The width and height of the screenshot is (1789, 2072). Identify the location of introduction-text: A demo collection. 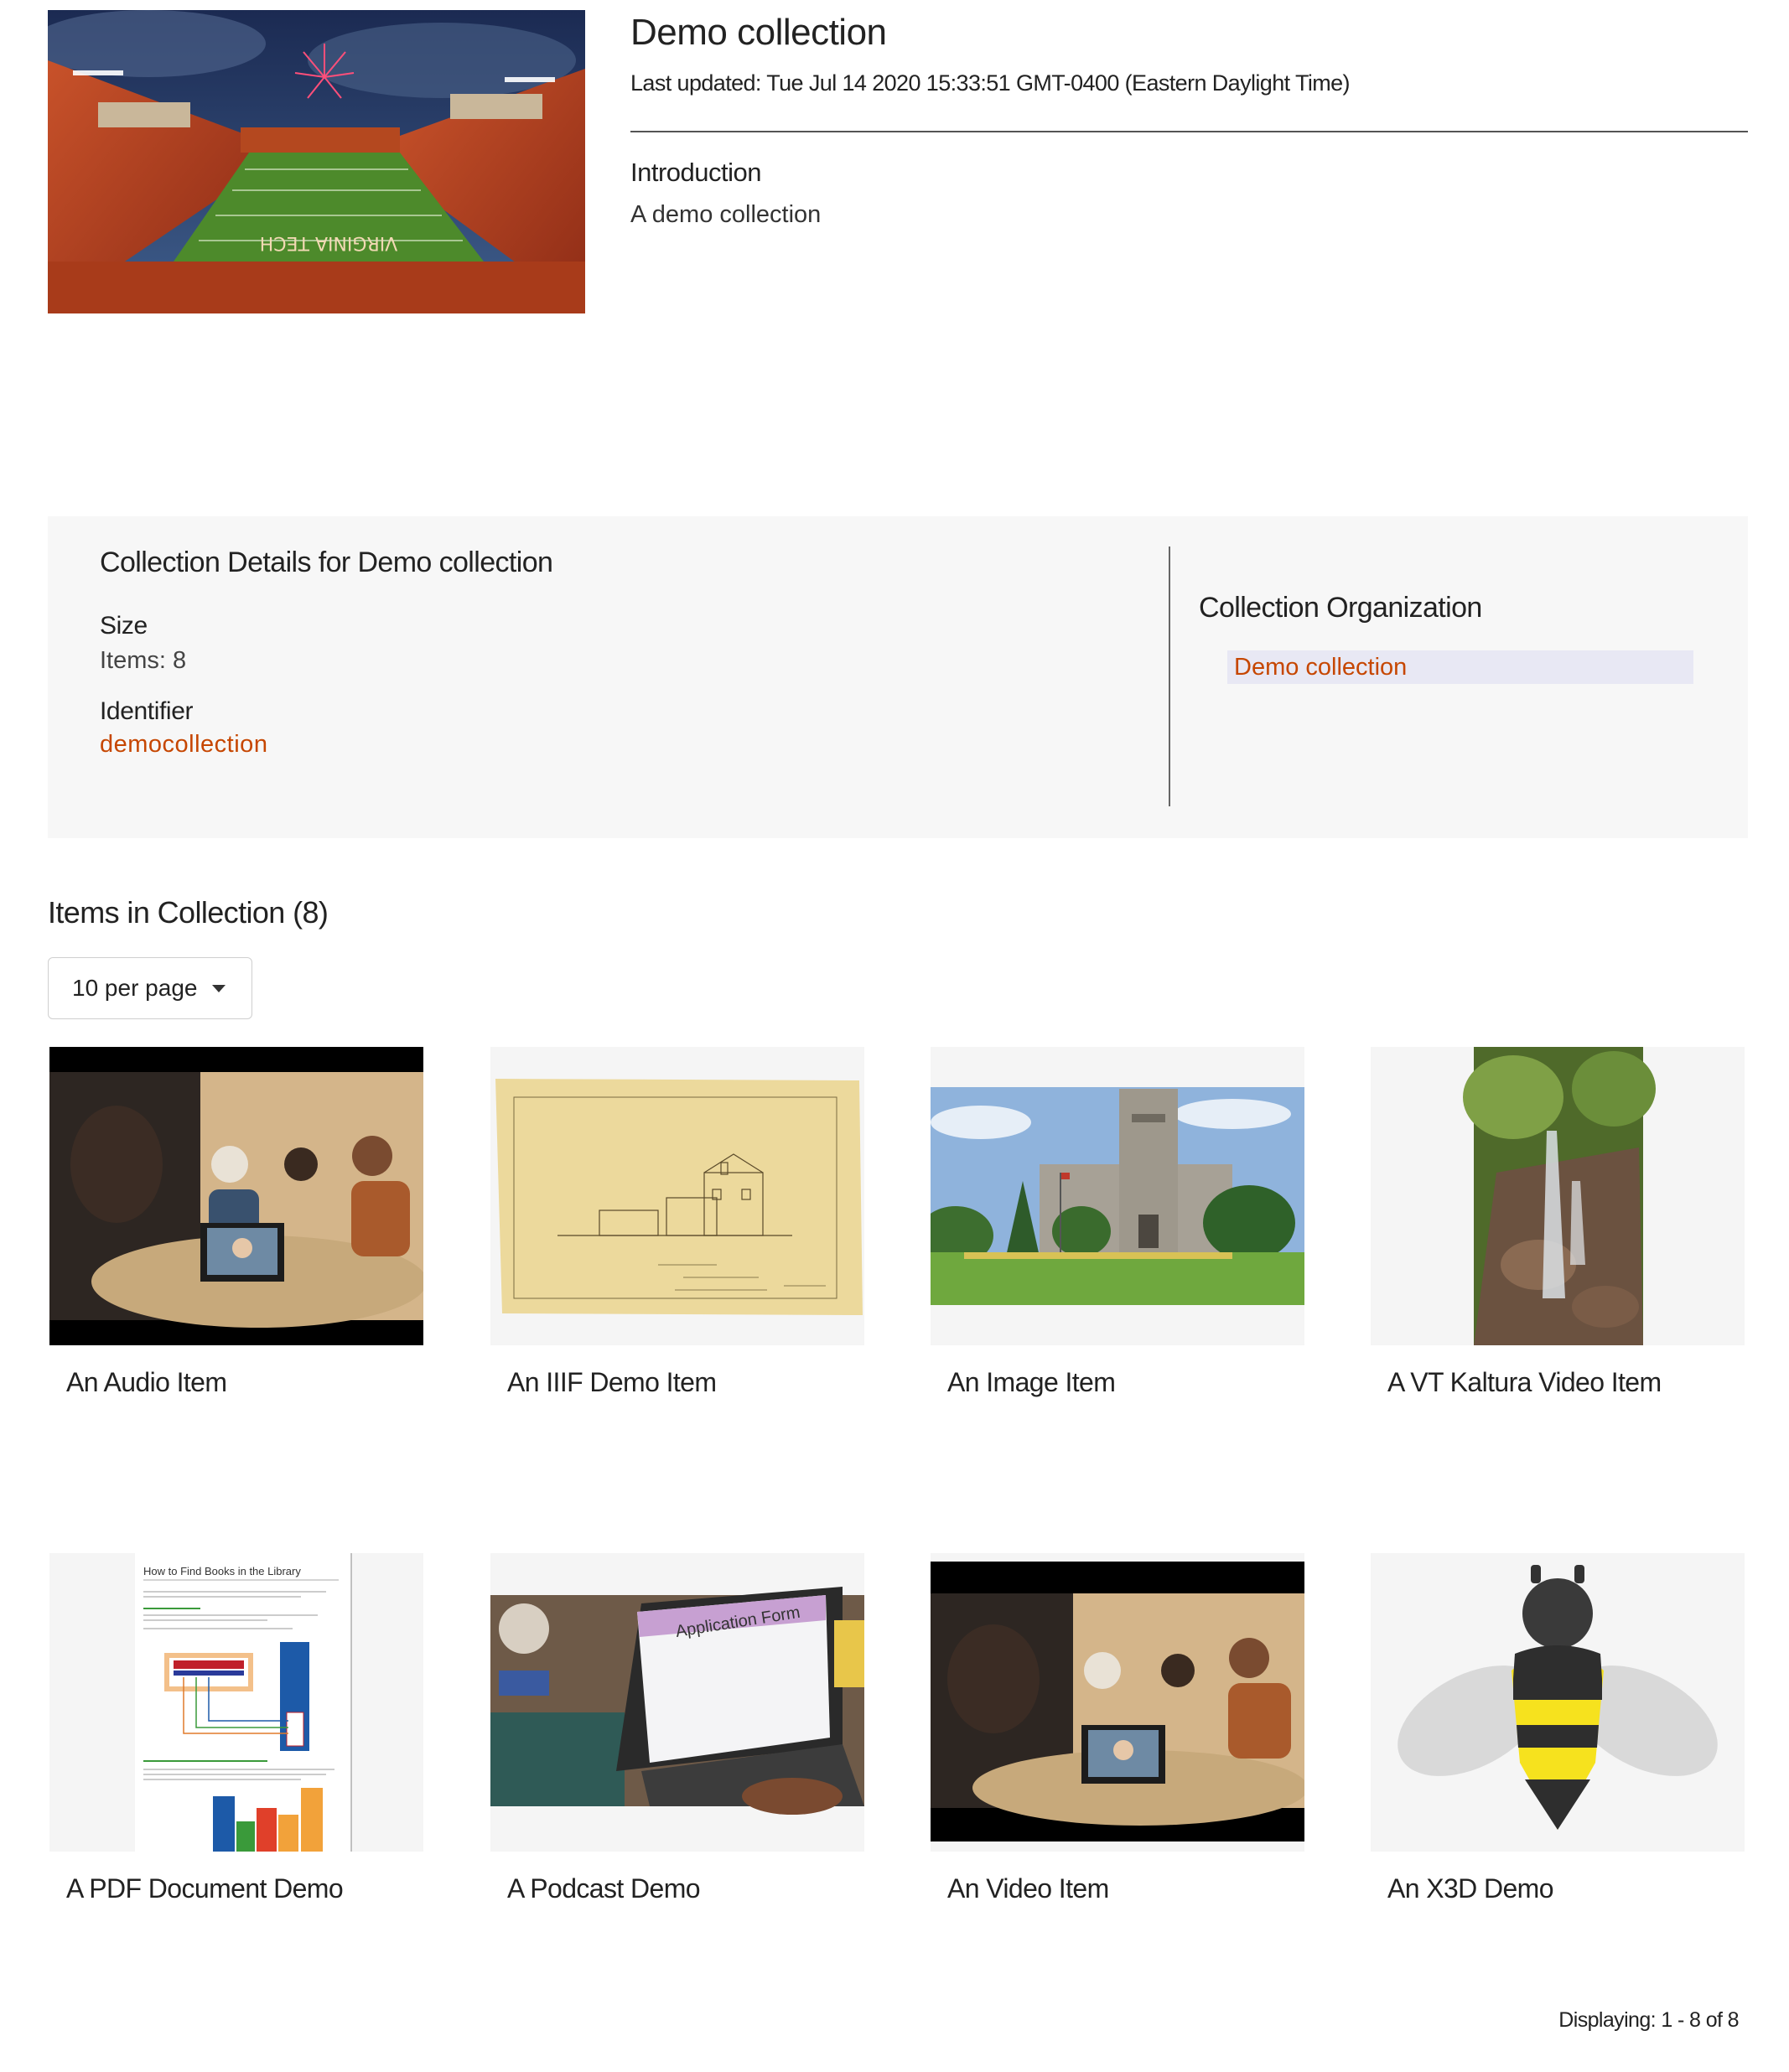
(726, 215).